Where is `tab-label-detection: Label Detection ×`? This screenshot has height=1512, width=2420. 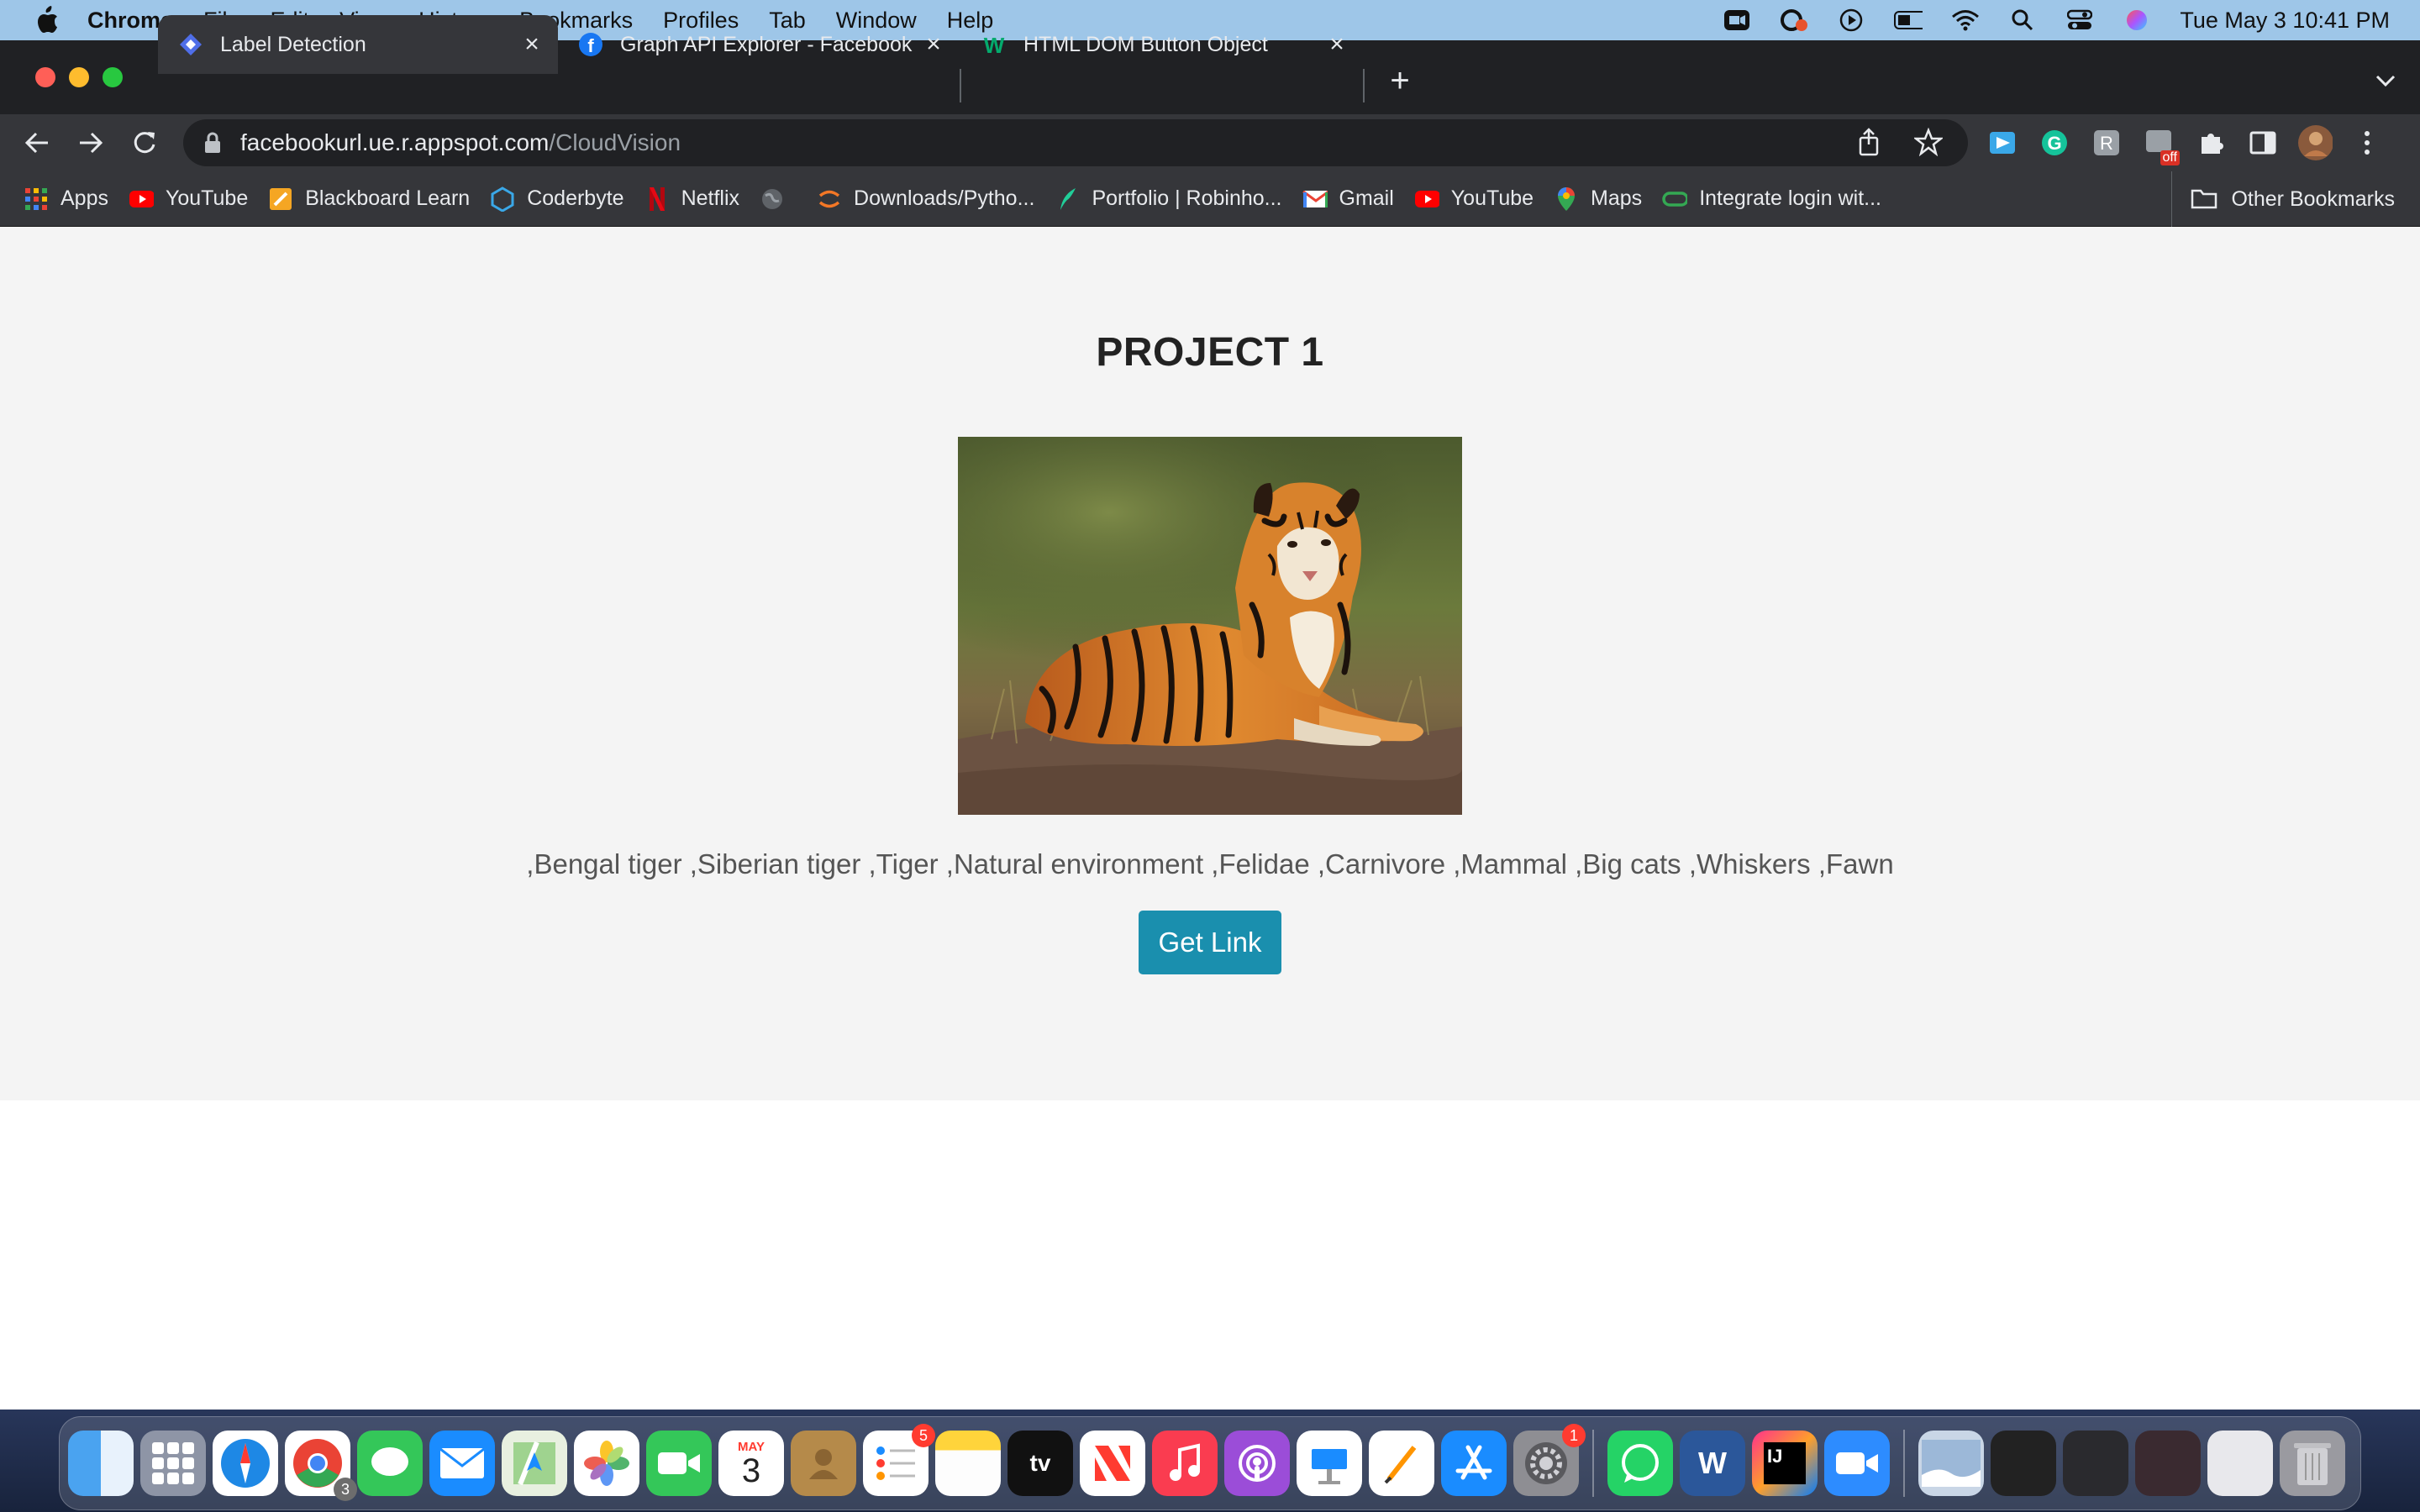
tab-label-detection: Label Detection × is located at coordinates (358, 44).